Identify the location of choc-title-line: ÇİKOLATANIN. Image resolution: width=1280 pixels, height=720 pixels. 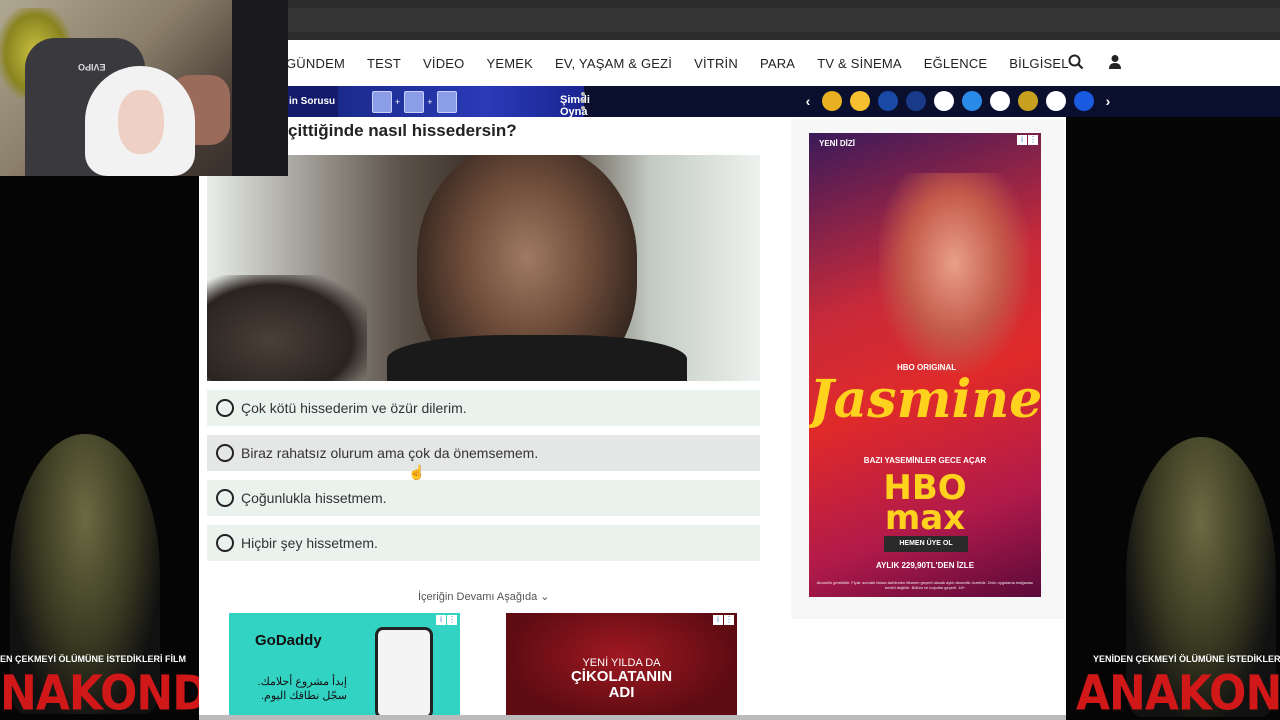
(621, 676).